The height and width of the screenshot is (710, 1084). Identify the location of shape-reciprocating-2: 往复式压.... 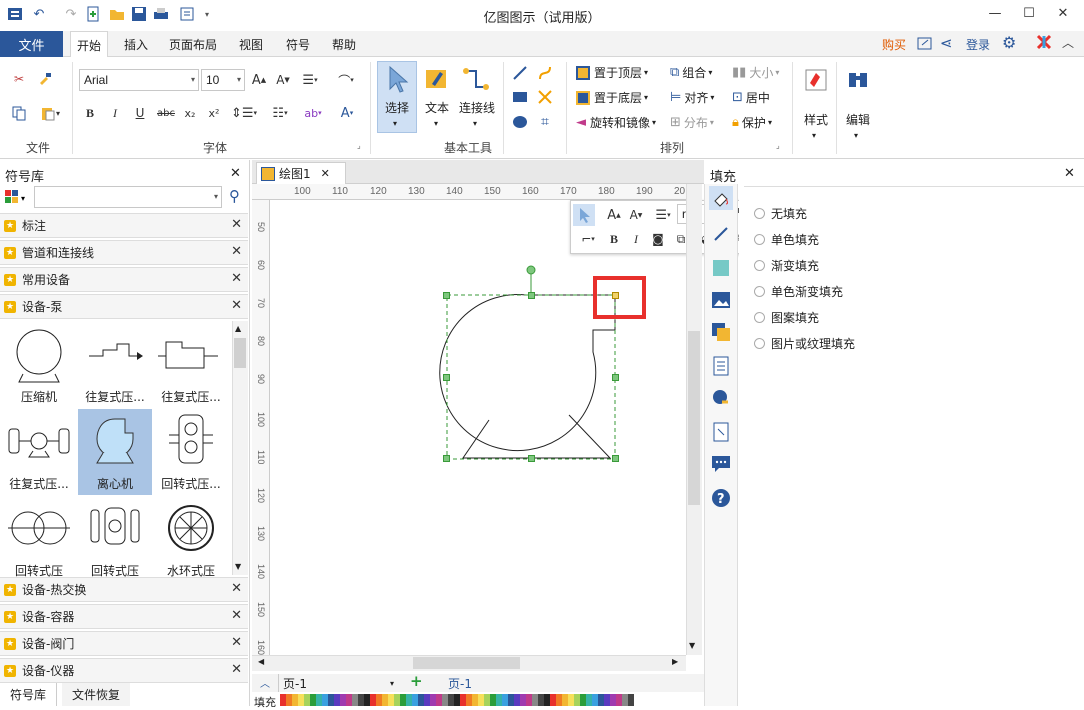
(191, 367).